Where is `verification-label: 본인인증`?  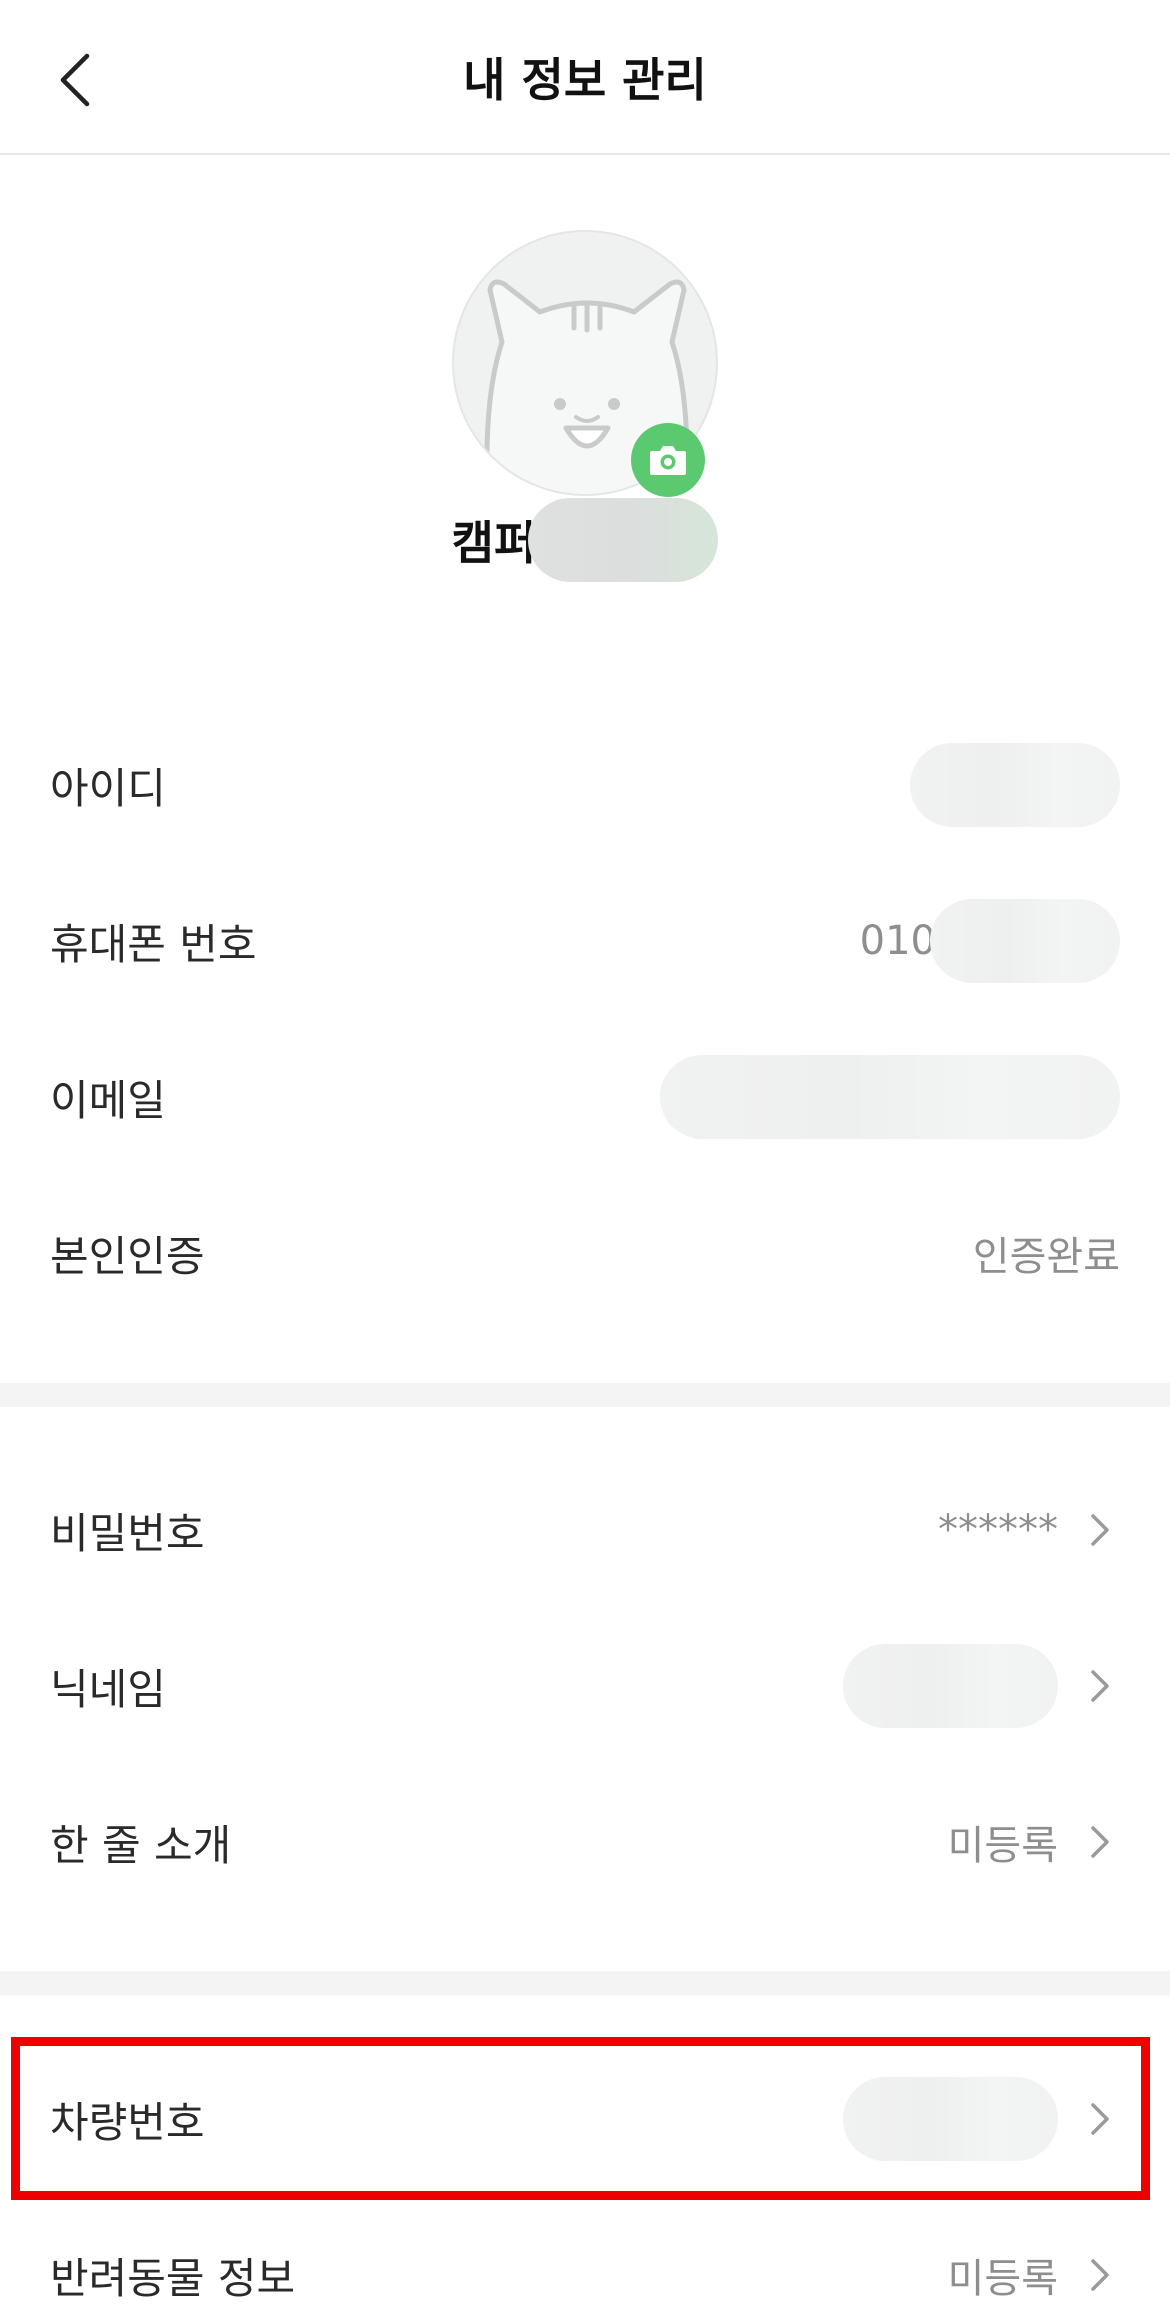
verification-label: 본인인증 is located at coordinates (127, 1256).